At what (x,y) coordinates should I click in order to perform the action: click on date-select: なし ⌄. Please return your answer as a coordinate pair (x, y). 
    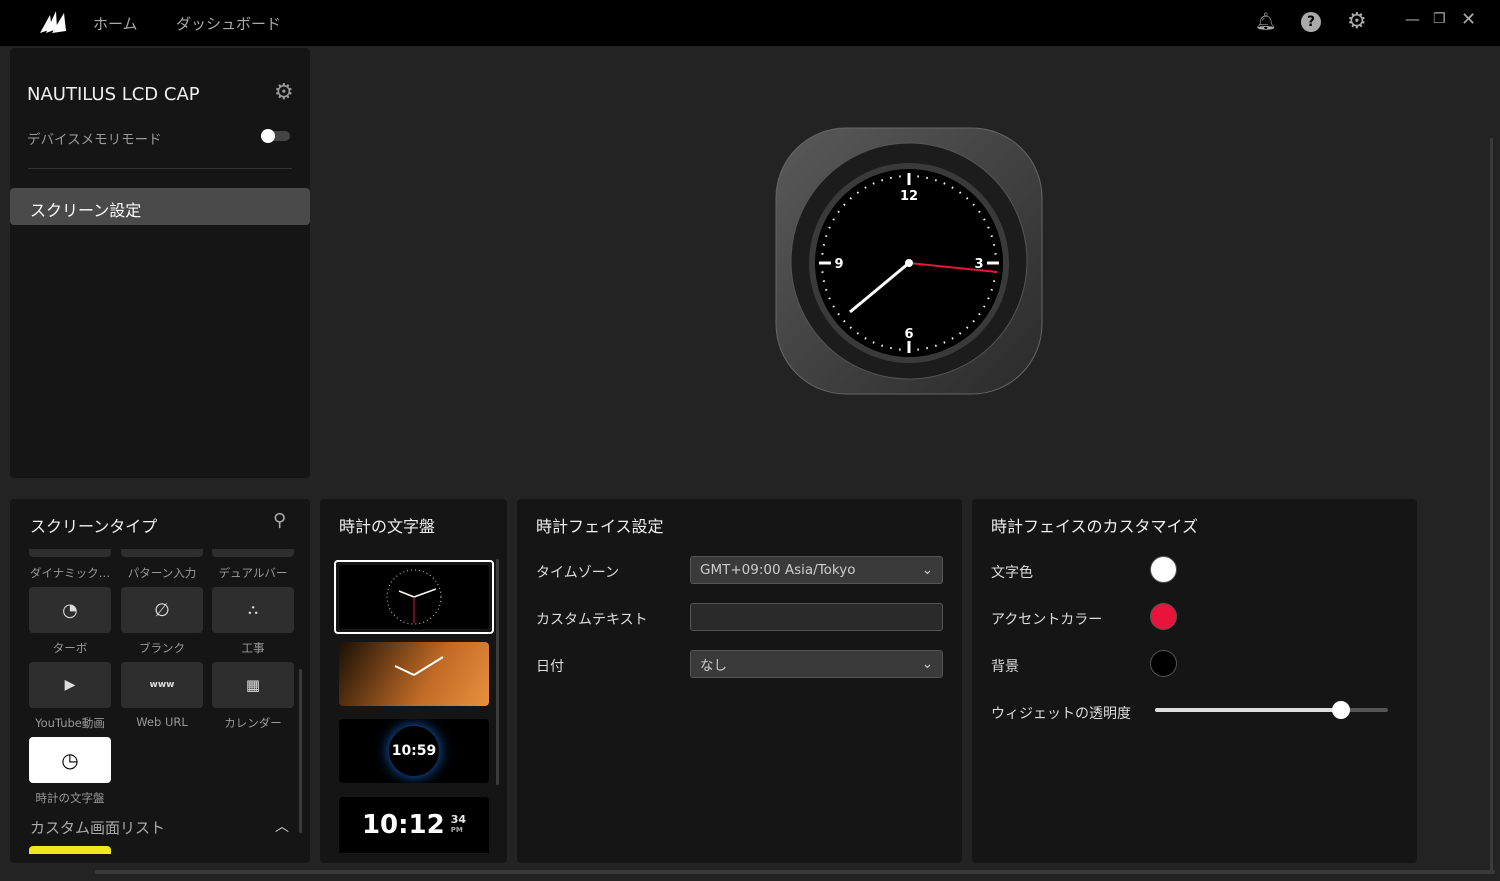
    Looking at the image, I should click on (816, 664).